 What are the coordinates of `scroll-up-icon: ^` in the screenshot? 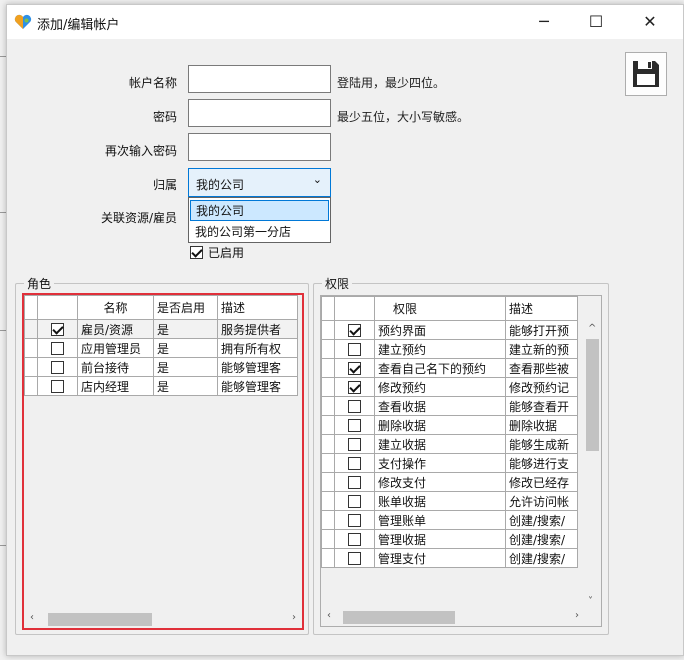 It's located at (592, 328).